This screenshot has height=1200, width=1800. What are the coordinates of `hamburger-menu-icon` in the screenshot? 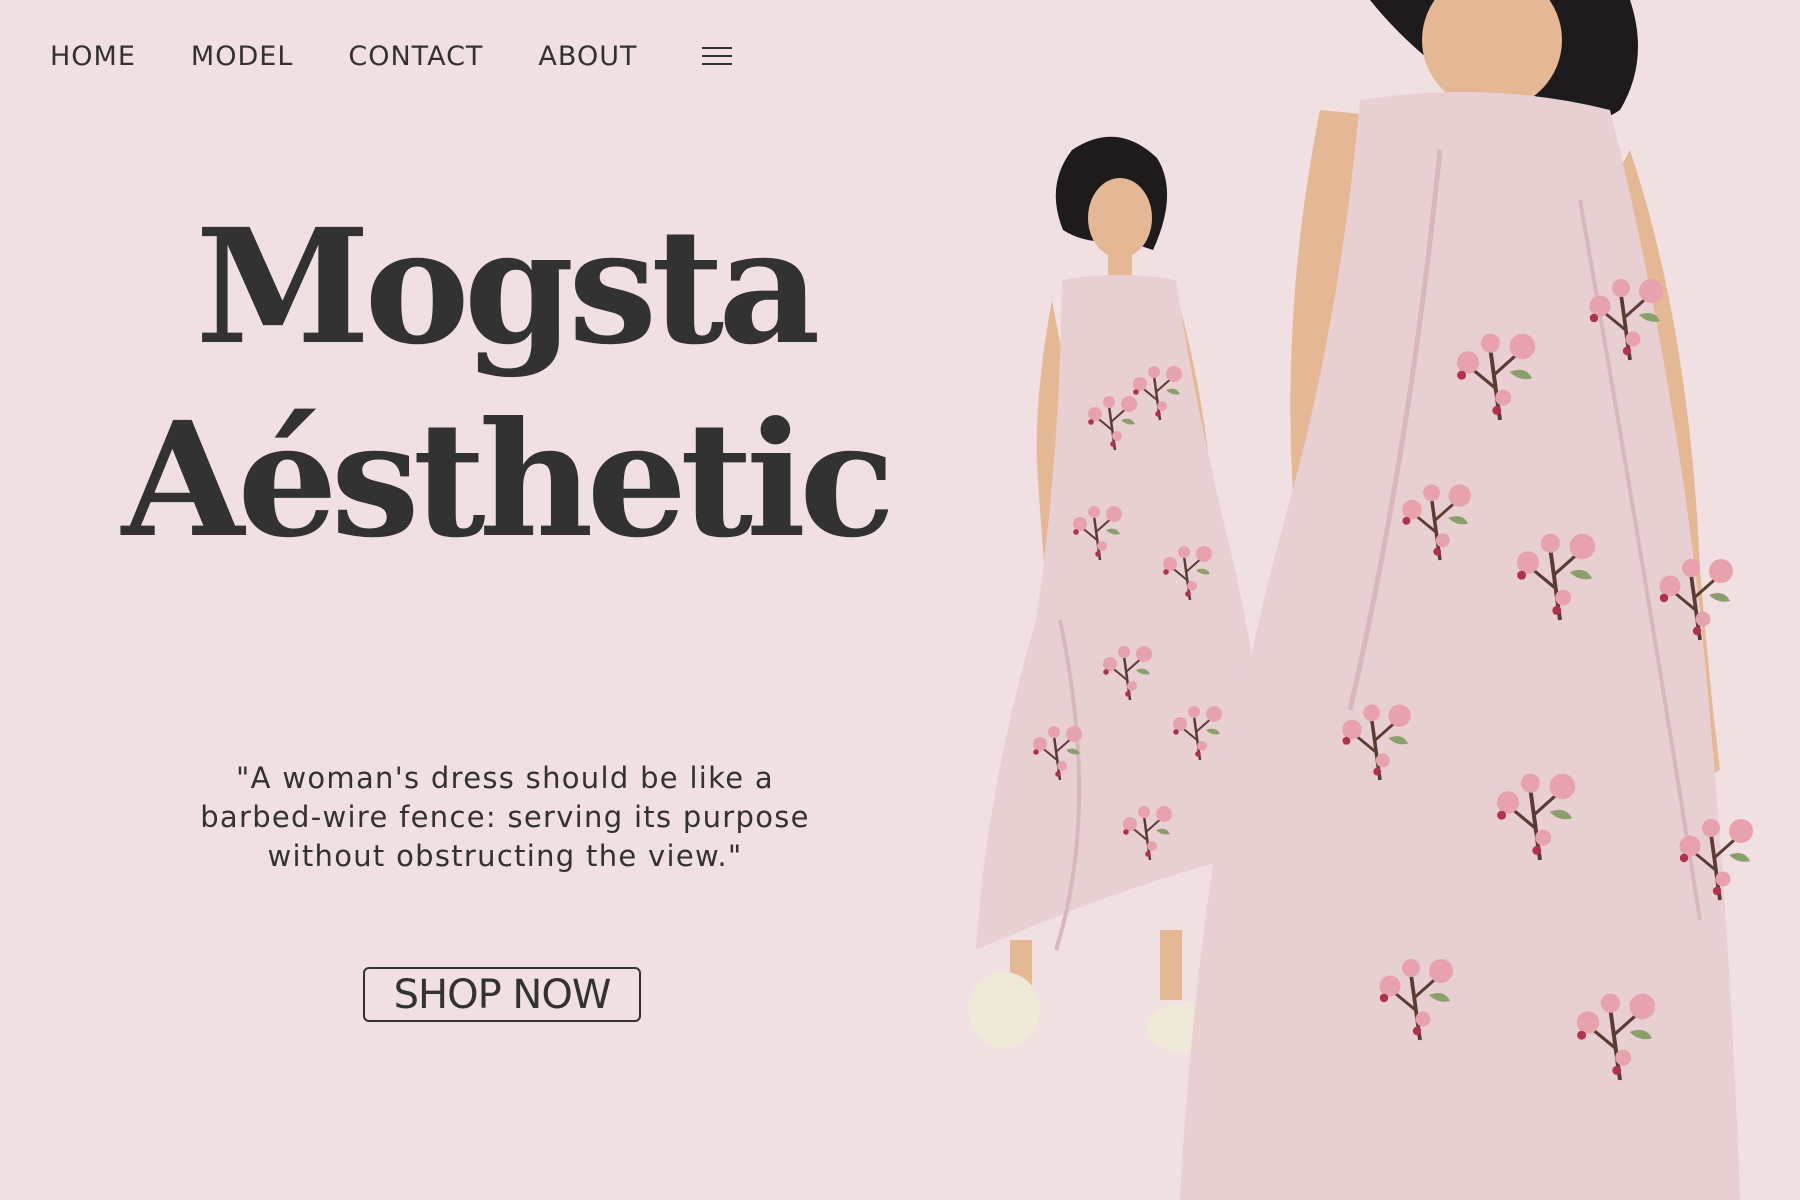 It's located at (717, 56).